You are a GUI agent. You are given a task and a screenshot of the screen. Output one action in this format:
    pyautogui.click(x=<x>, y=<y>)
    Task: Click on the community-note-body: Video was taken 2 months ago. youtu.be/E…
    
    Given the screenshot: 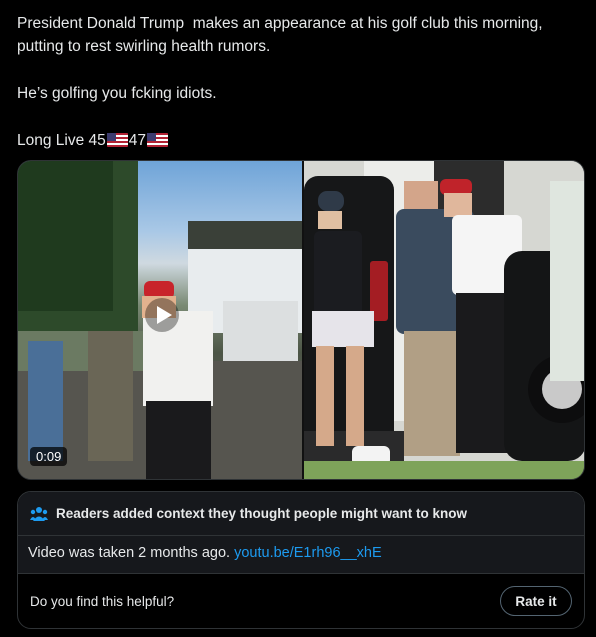 What is the action you would take?
    pyautogui.click(x=301, y=555)
    